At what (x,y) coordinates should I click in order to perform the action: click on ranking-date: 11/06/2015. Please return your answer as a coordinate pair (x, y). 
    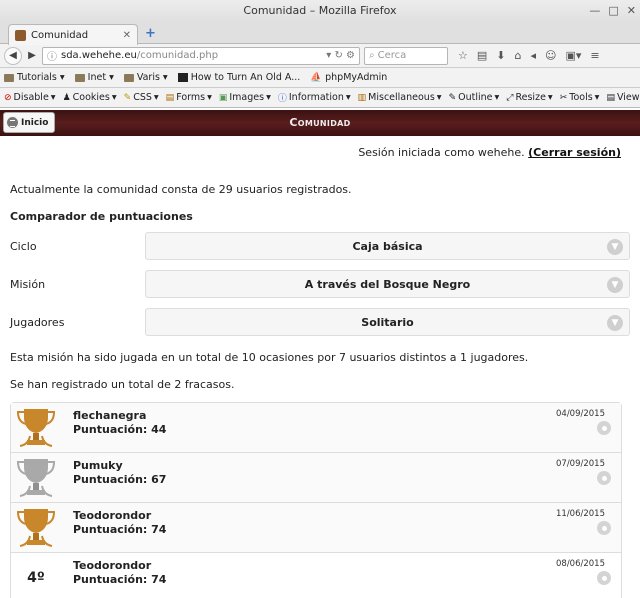
    Looking at the image, I should click on (580, 514).